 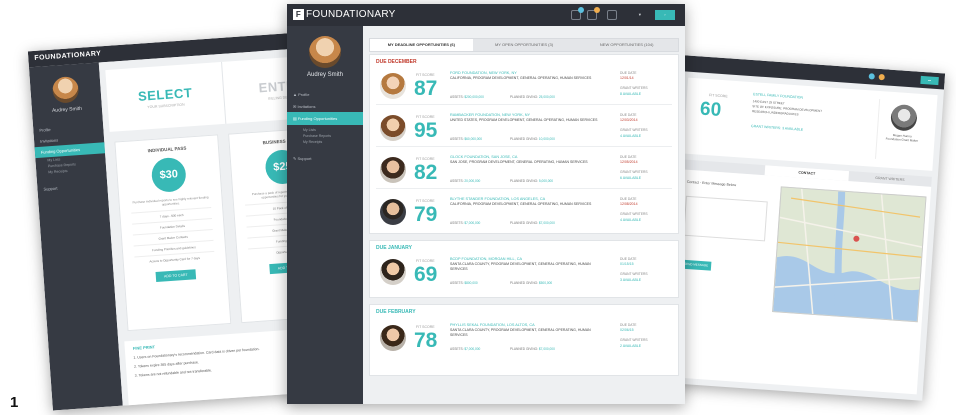 I want to click on nav-funding-opportunities: ▤ Funding Opportunities, so click(x=325, y=118).